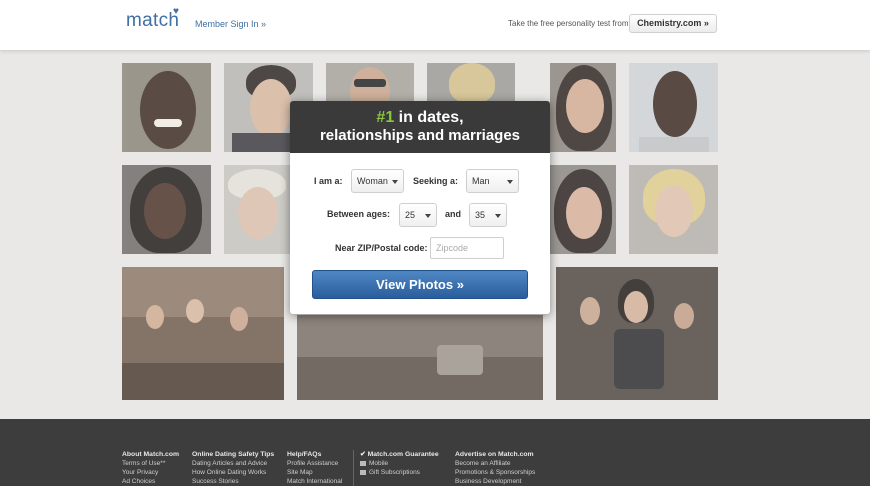 Image resolution: width=870 pixels, height=486 pixels. Describe the element at coordinates (150, 454) in the screenshot. I see `footer-heading: About Match.com` at that location.